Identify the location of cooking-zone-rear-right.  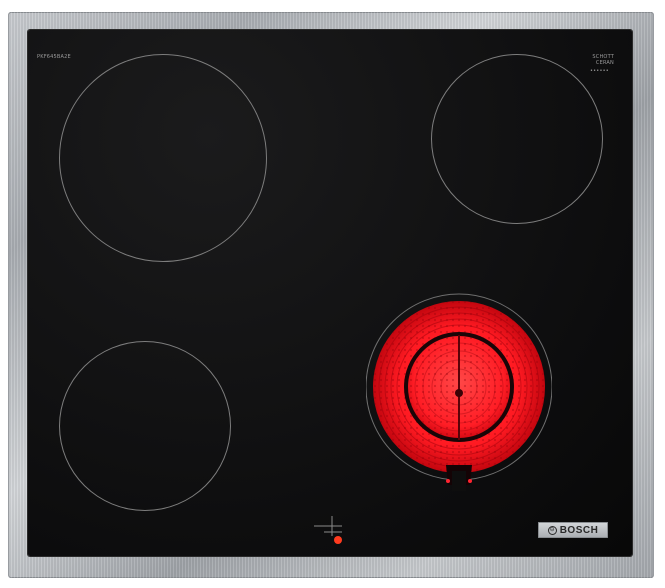
(517, 139).